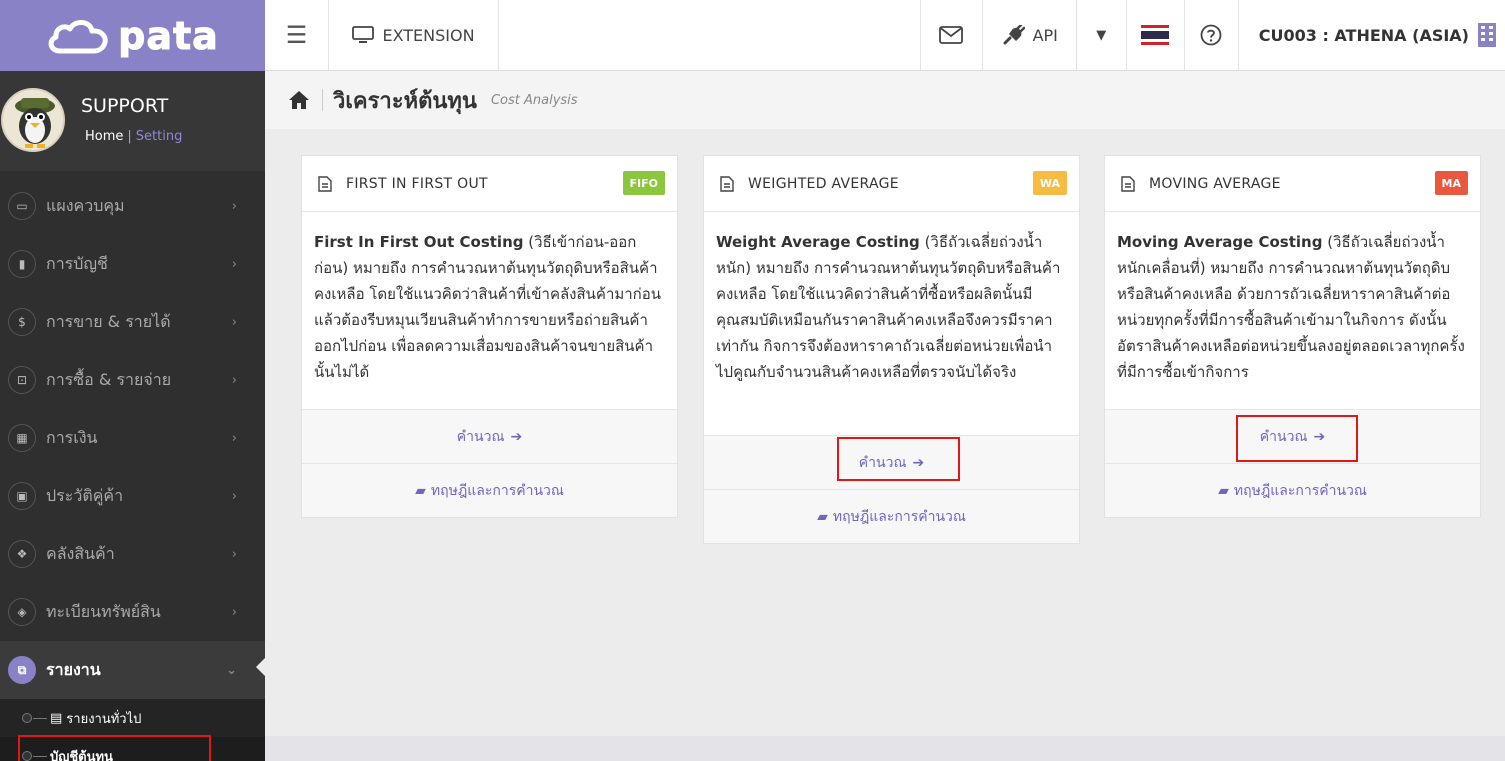  I want to click on profile-name: SUPPORT, so click(125, 106).